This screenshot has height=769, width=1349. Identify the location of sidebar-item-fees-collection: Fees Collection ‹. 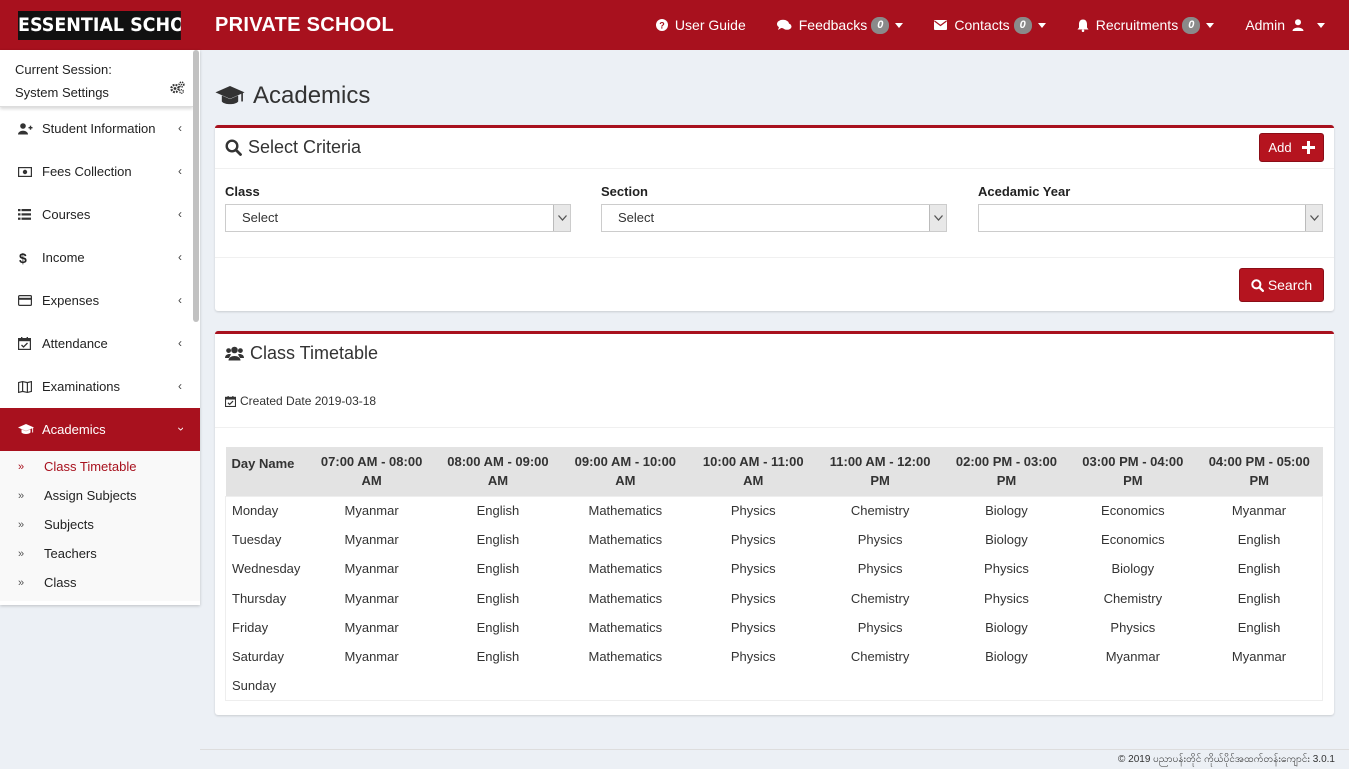
(100, 171).